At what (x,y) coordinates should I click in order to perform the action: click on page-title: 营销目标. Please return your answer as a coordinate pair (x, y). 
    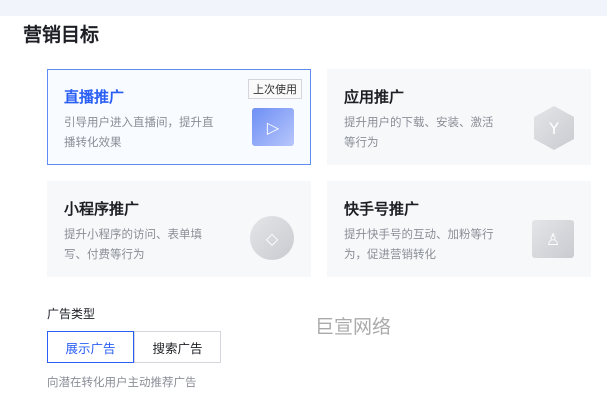
    Looking at the image, I should click on (61, 35).